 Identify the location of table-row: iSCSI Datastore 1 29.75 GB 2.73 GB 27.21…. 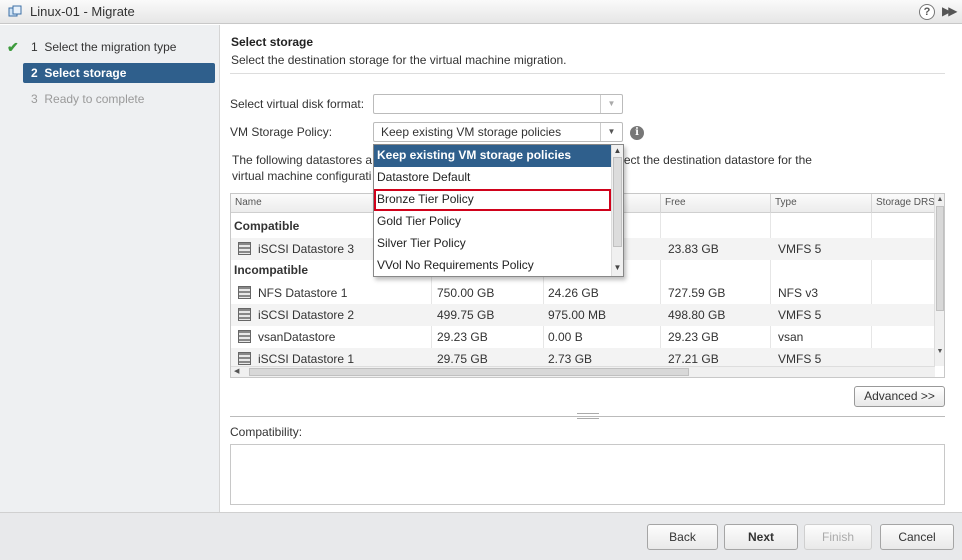
(583, 357).